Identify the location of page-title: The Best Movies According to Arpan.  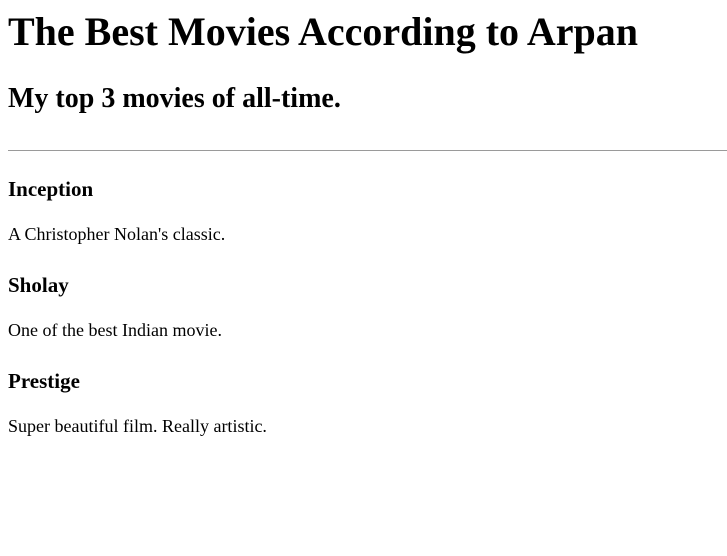
(323, 31).